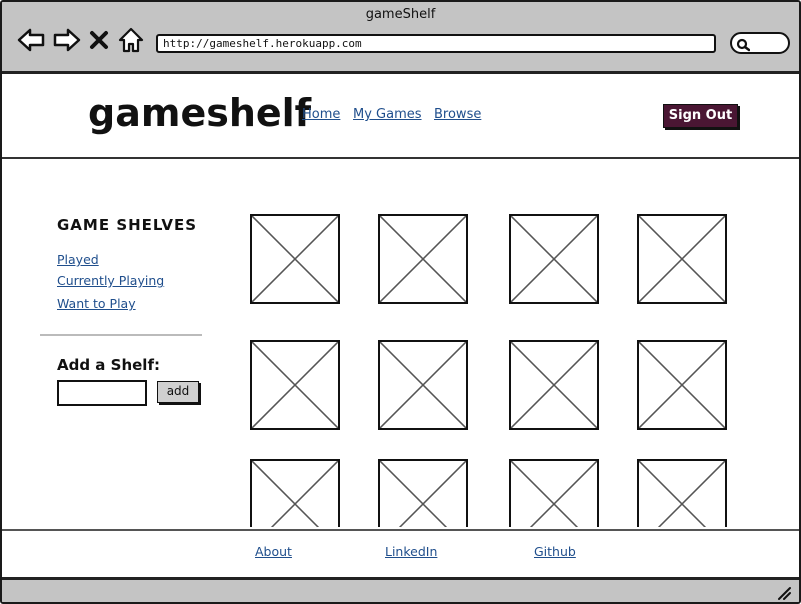  I want to click on forward-arrow-icon, so click(67, 40).